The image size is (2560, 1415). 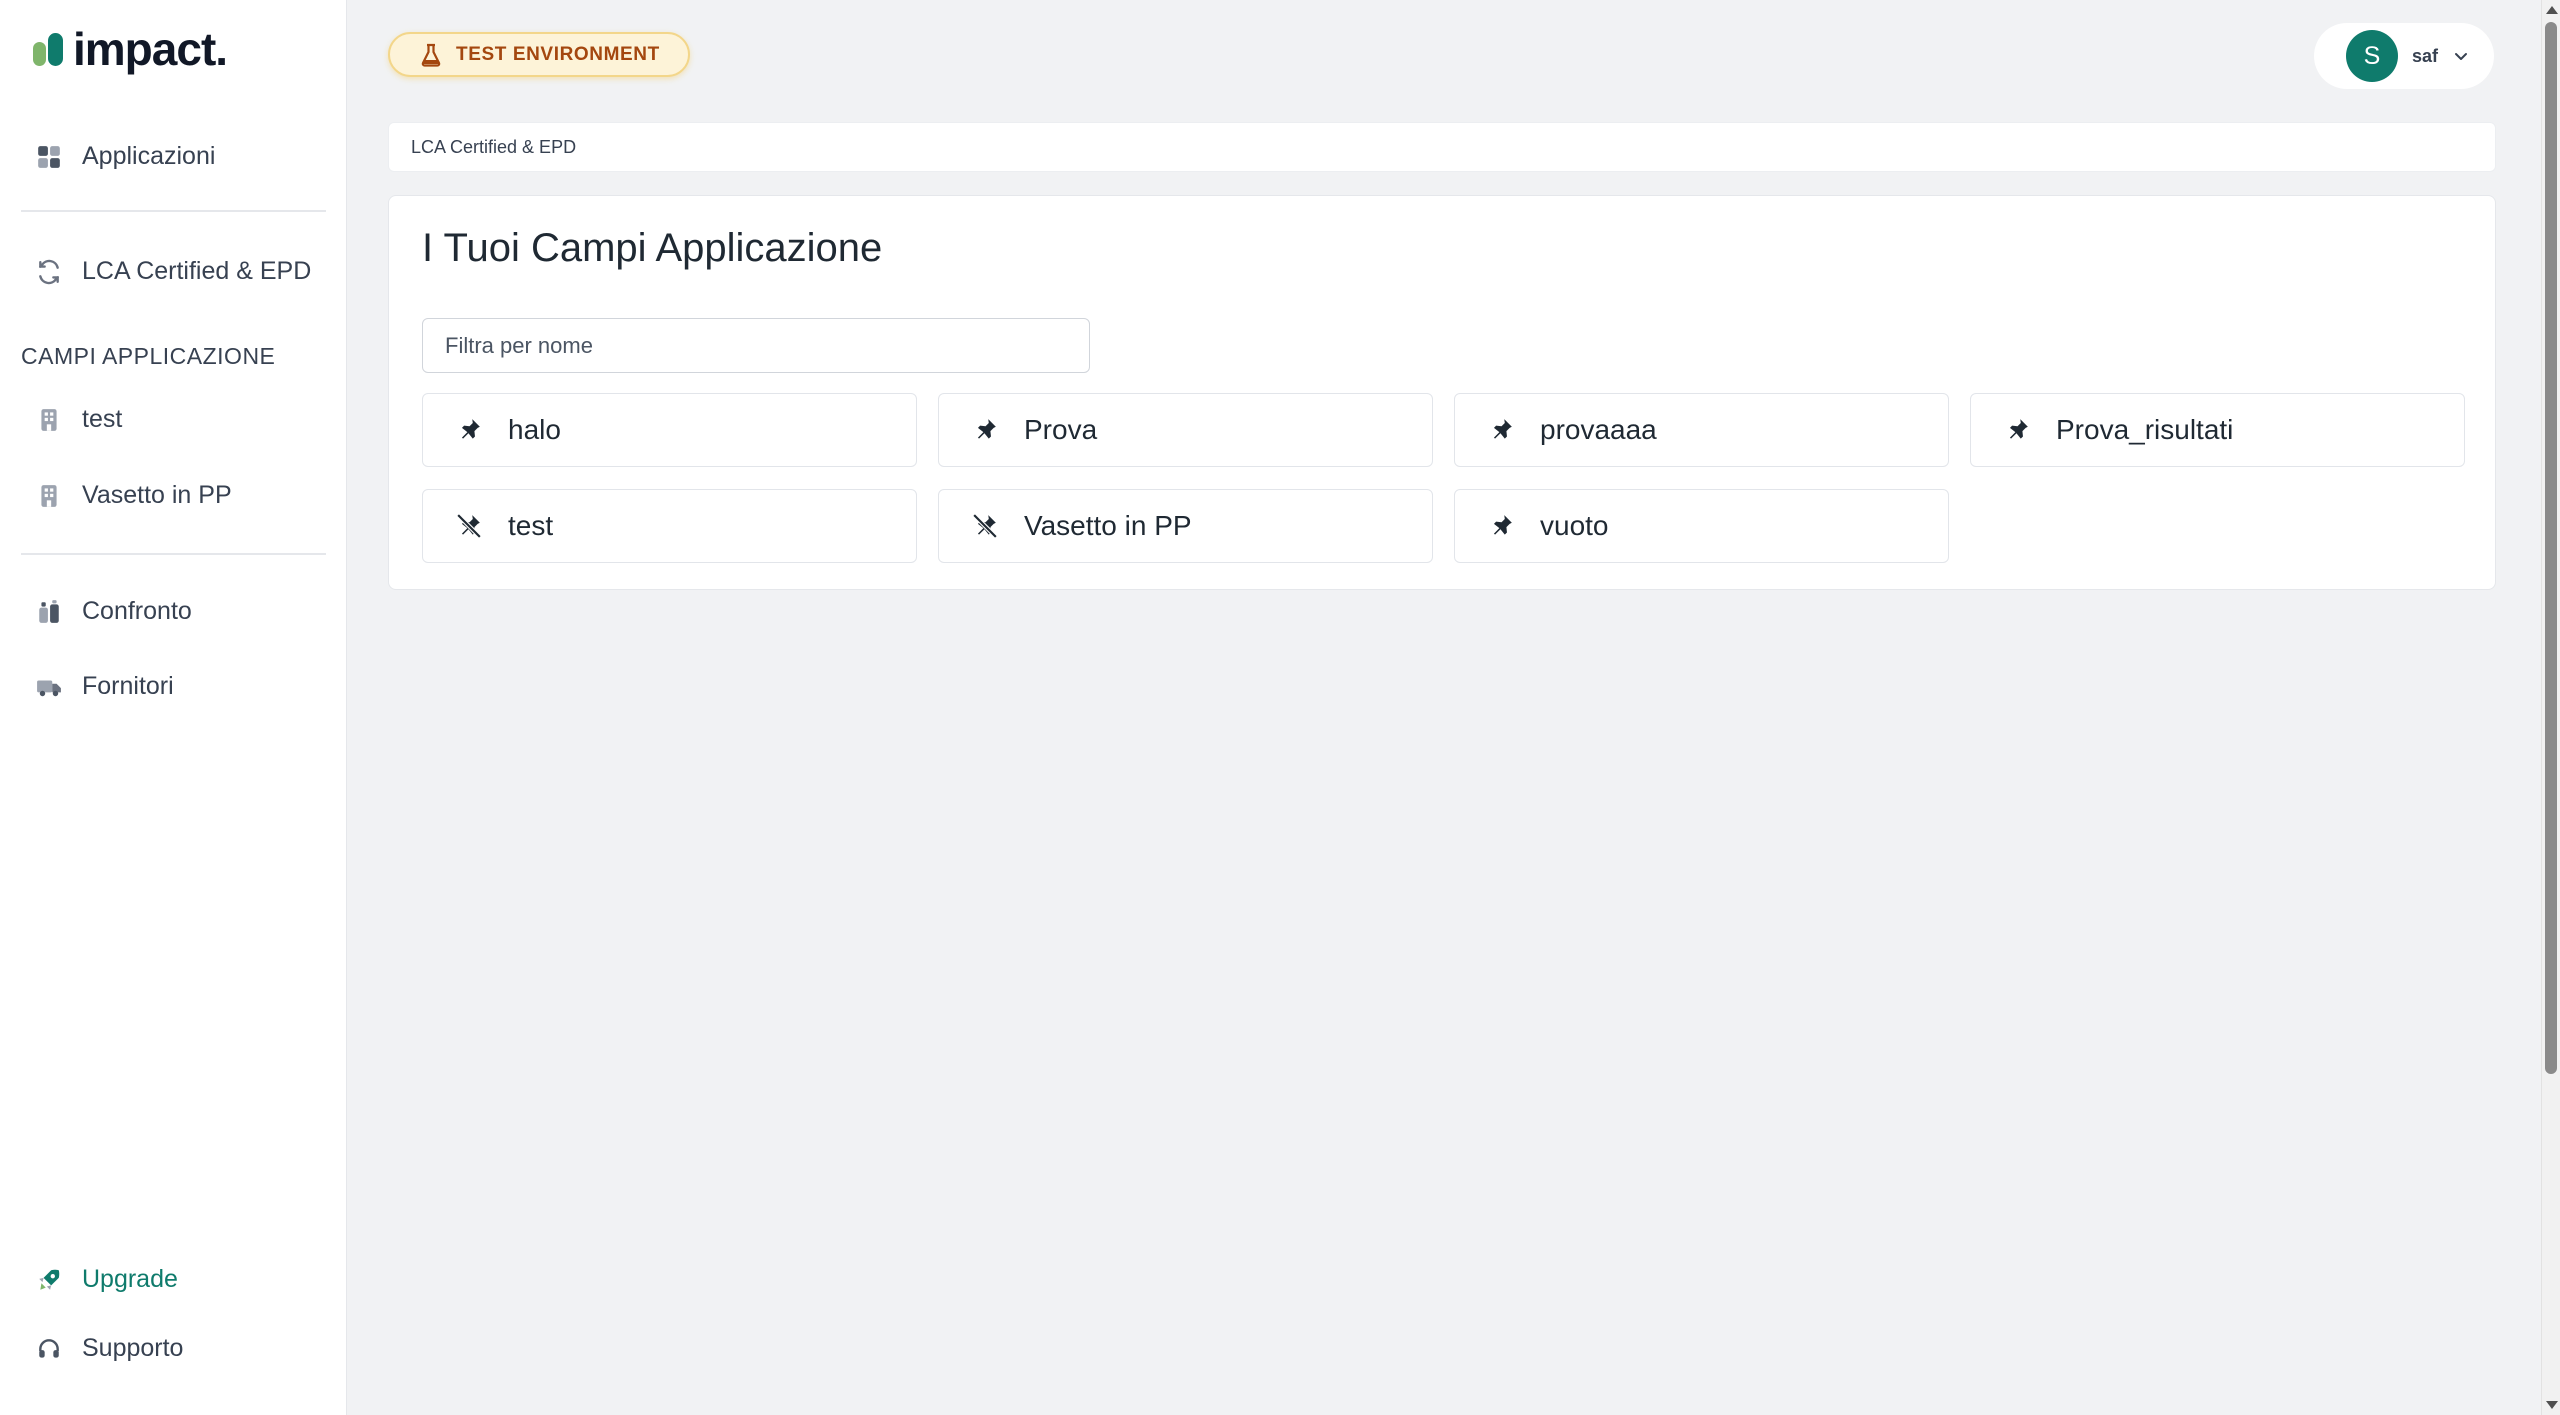 I want to click on campo-tile: vuoto, so click(x=1701, y=526).